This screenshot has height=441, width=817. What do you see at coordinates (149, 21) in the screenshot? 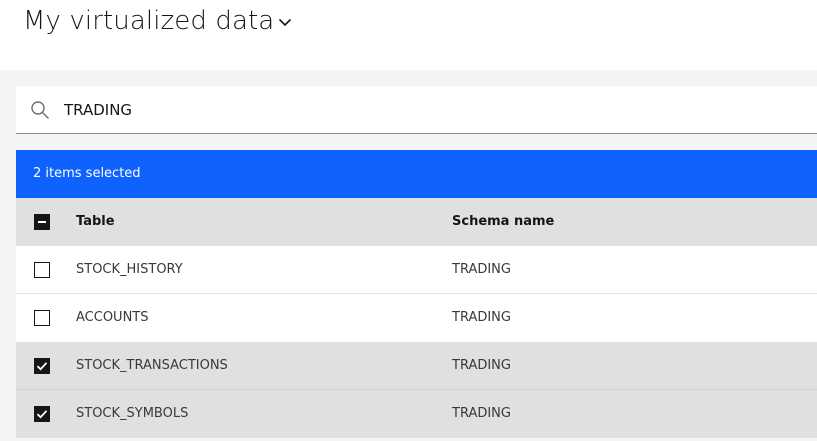
I see `page-title: My virtualized data` at bounding box center [149, 21].